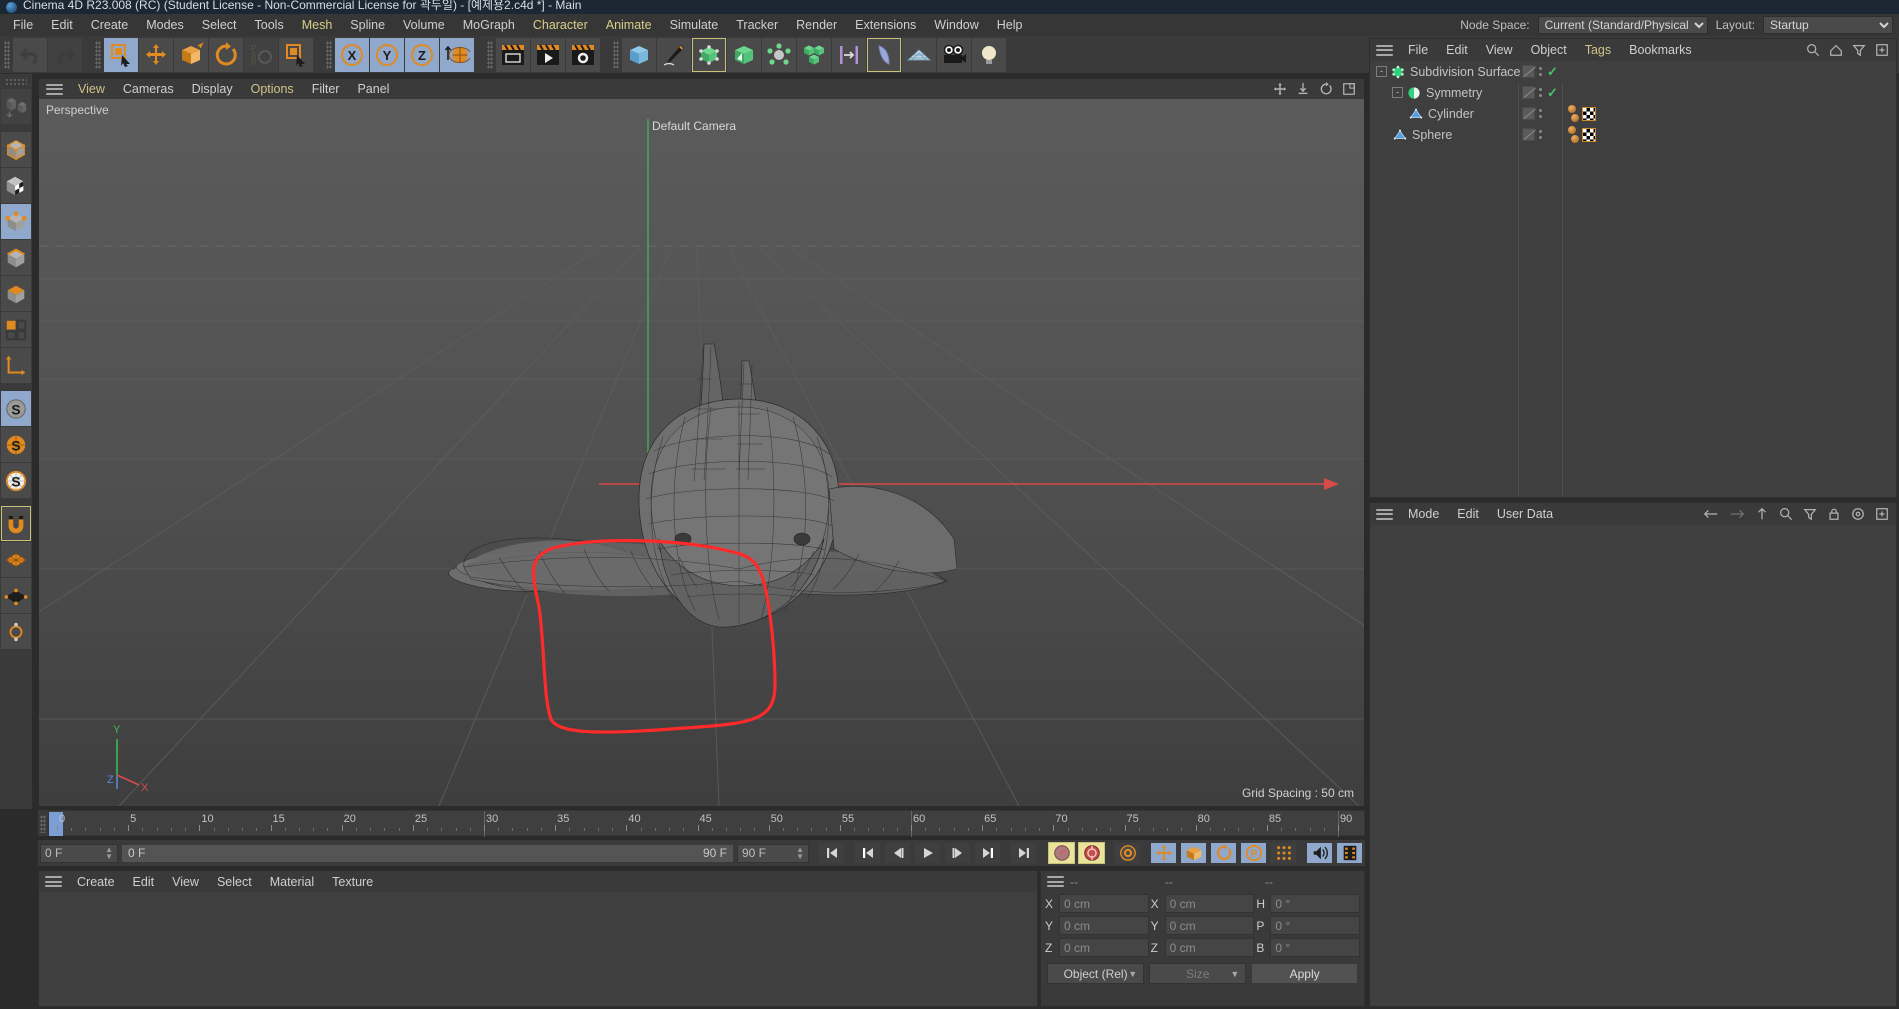  I want to click on attribute-menu-mode: Mode, so click(1423, 514).